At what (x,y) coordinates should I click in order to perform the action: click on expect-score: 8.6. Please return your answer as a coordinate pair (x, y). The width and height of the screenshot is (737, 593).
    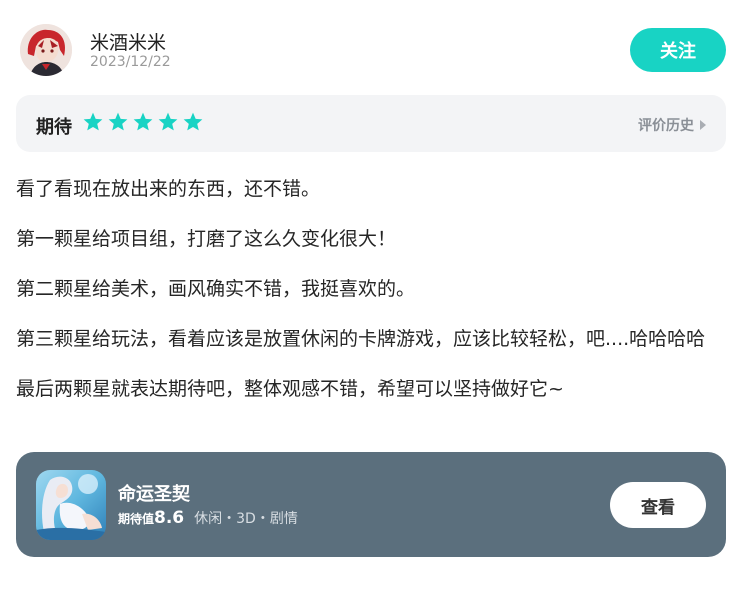
    Looking at the image, I should click on (169, 518).